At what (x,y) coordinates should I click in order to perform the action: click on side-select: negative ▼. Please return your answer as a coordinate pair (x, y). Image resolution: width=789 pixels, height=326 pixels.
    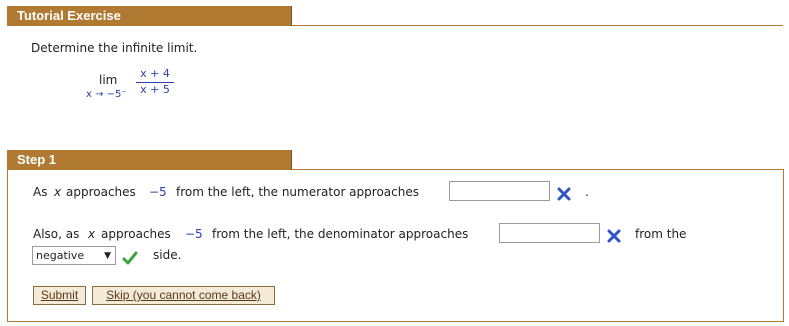
    Looking at the image, I should click on (74, 255).